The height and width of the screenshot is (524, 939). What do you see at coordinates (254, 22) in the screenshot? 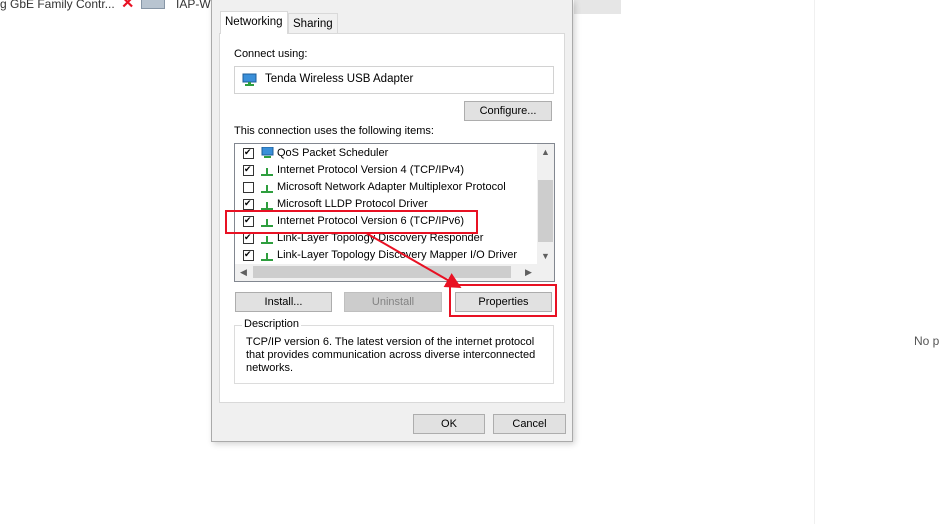
I see `tab-networking: Networking` at bounding box center [254, 22].